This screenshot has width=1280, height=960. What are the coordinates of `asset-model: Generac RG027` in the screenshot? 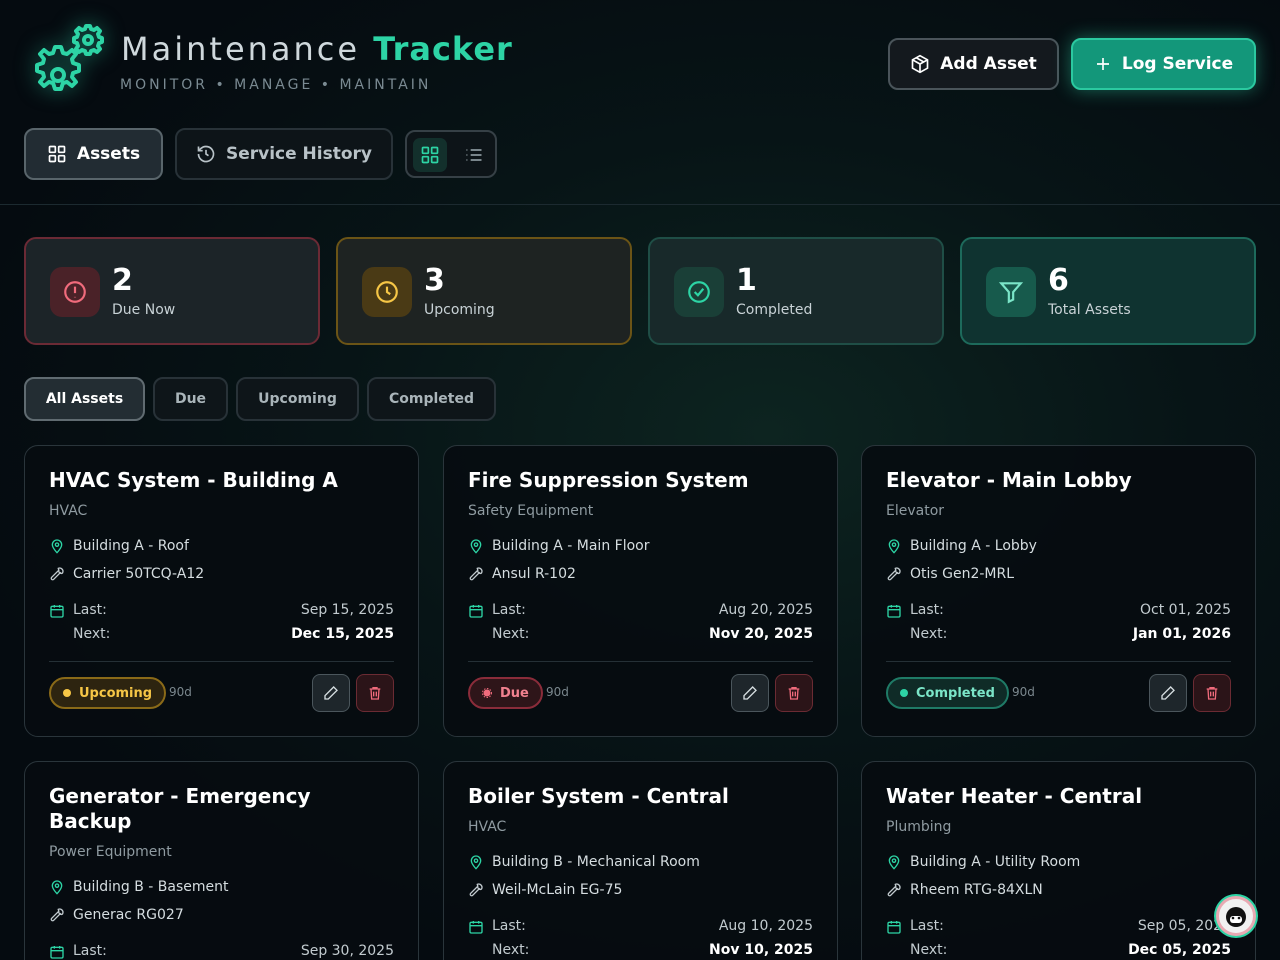 It's located at (116, 915).